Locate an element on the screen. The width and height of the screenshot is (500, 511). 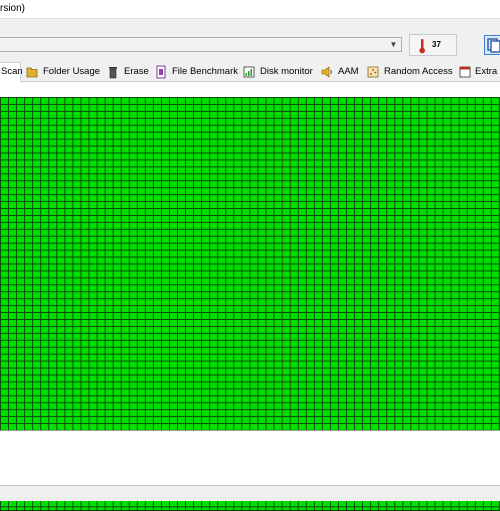
chevron-down-icon: ▼ is located at coordinates (393, 44).